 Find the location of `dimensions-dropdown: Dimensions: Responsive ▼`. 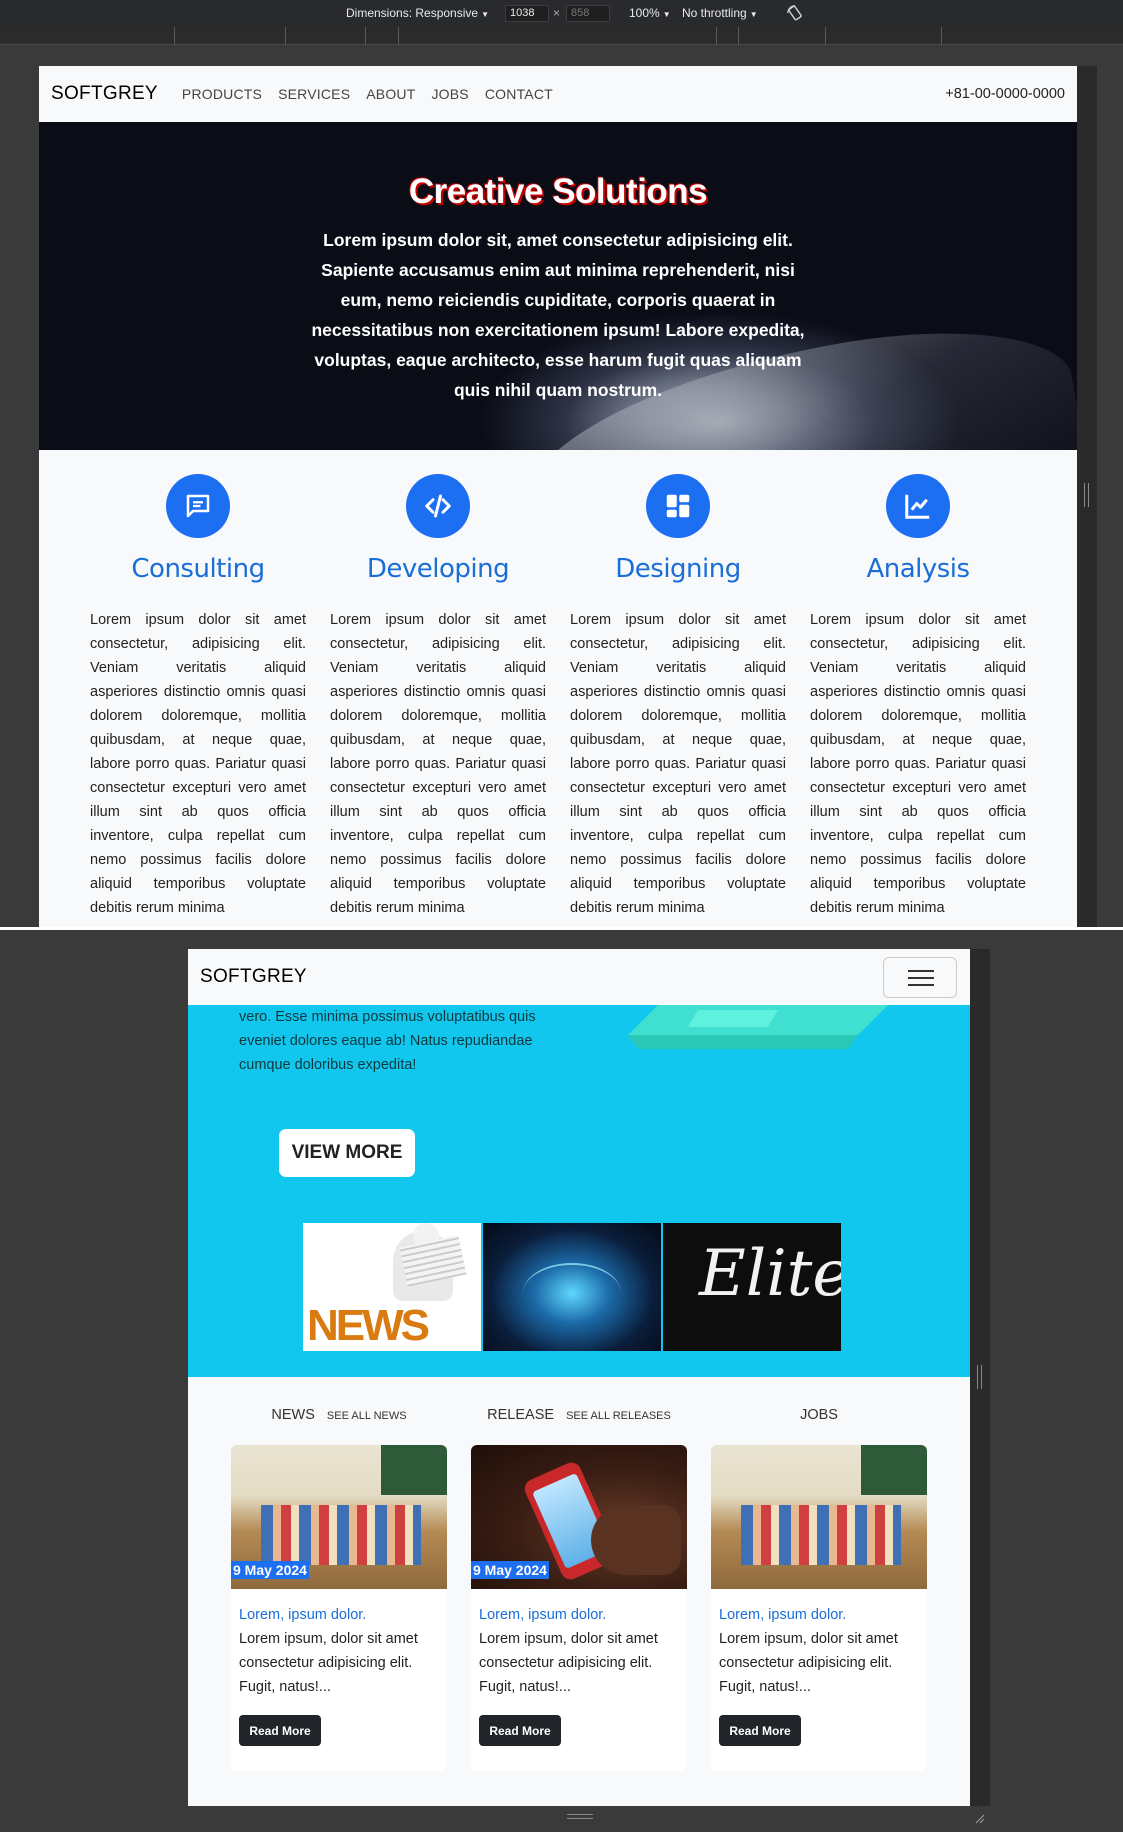

dimensions-dropdown: Dimensions: Responsive ▼ is located at coordinates (417, 13).